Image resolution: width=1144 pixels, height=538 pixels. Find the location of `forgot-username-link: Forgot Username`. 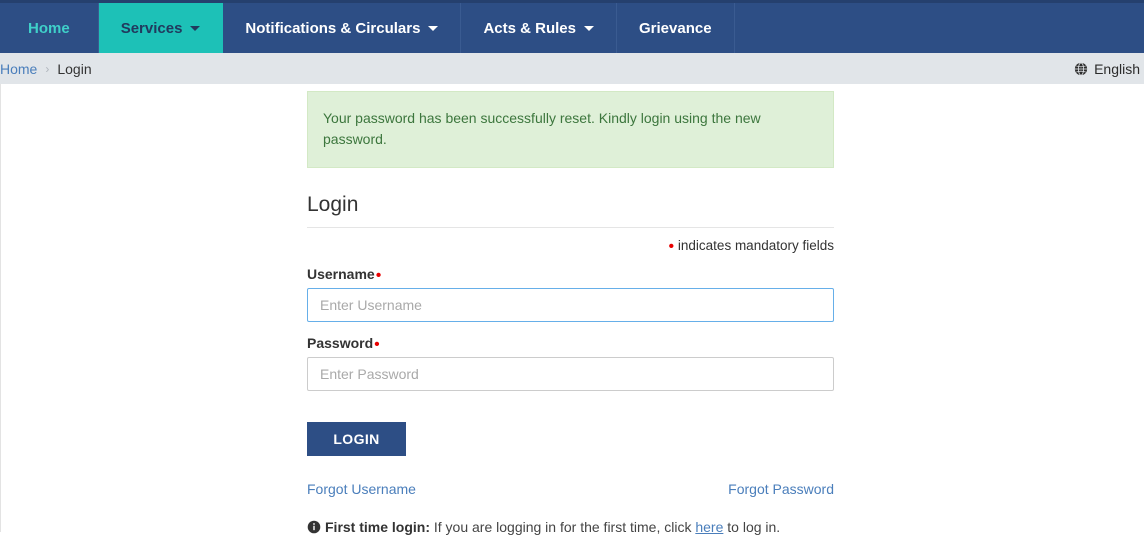

forgot-username-link: Forgot Username is located at coordinates (361, 489).